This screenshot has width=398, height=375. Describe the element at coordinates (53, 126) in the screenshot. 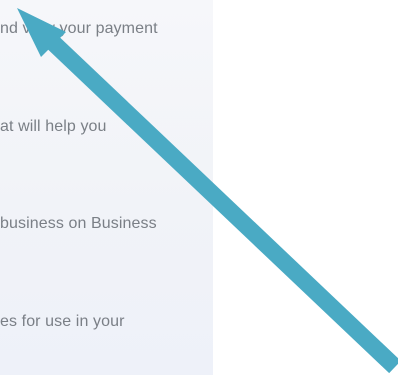

I see `list-item-text: at will help you` at that location.